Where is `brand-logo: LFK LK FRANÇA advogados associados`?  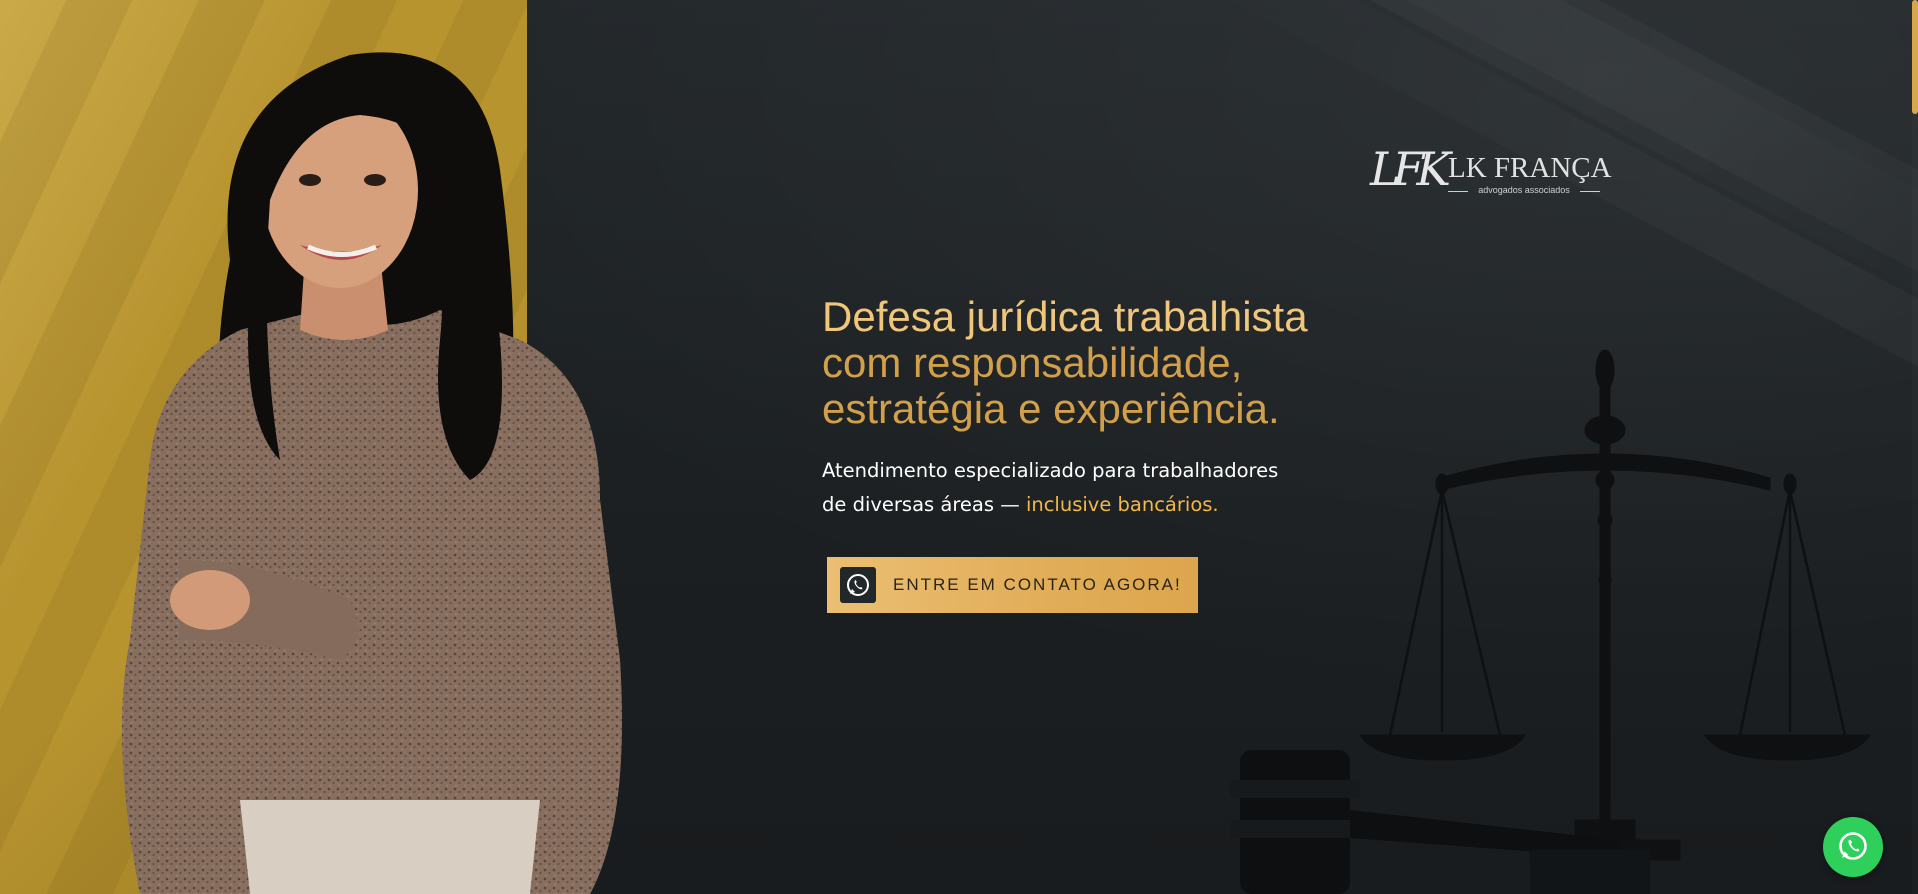 brand-logo: LFK LK FRANÇA advogados associados is located at coordinates (1491, 172).